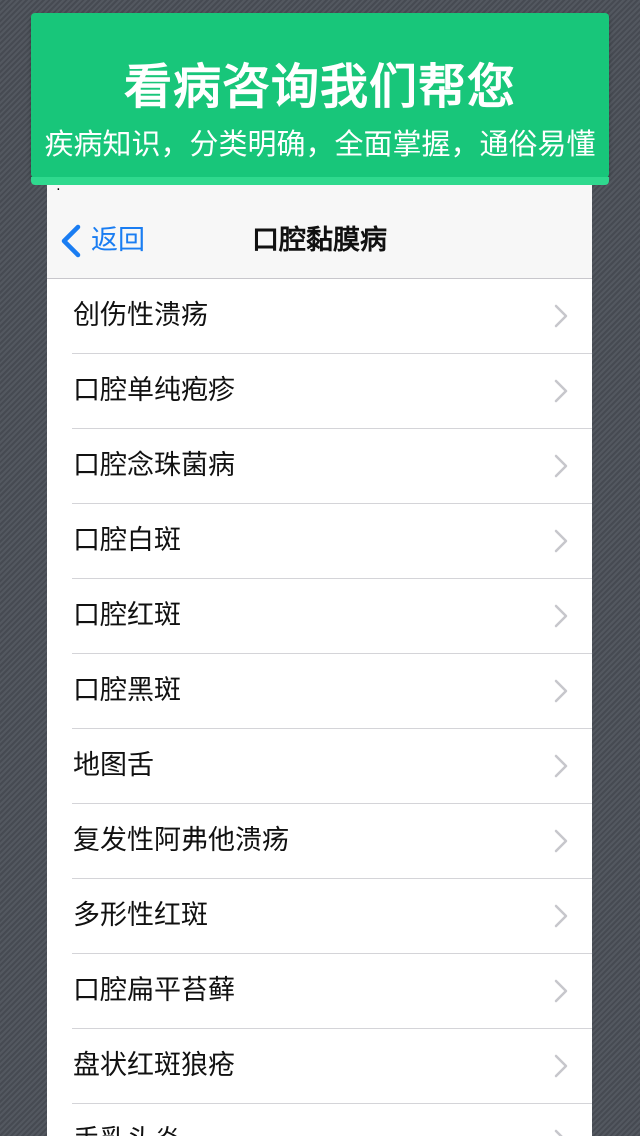 This screenshot has height=1136, width=640. What do you see at coordinates (319, 691) in the screenshot?
I see `list-item: 口腔黑斑` at bounding box center [319, 691].